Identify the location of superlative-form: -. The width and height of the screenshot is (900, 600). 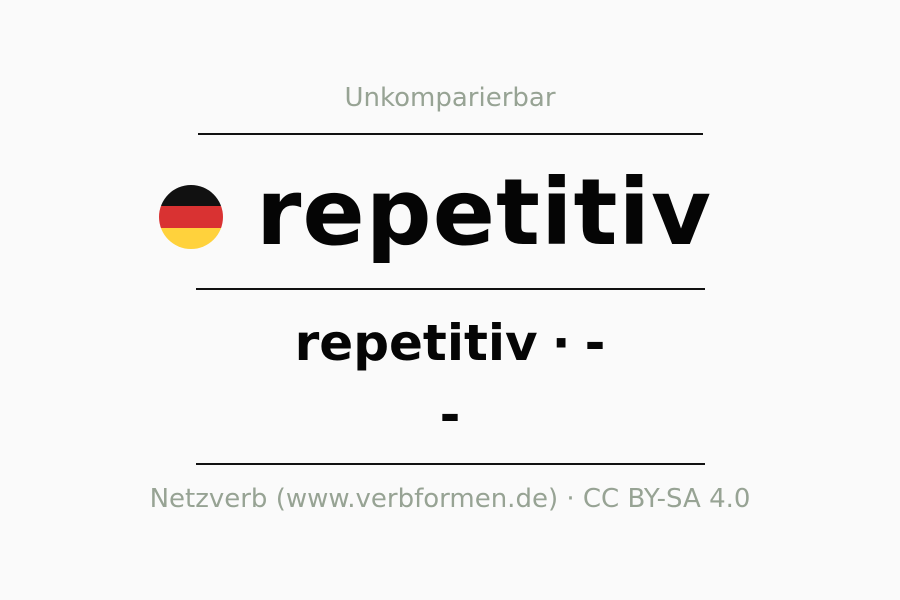
(450, 415).